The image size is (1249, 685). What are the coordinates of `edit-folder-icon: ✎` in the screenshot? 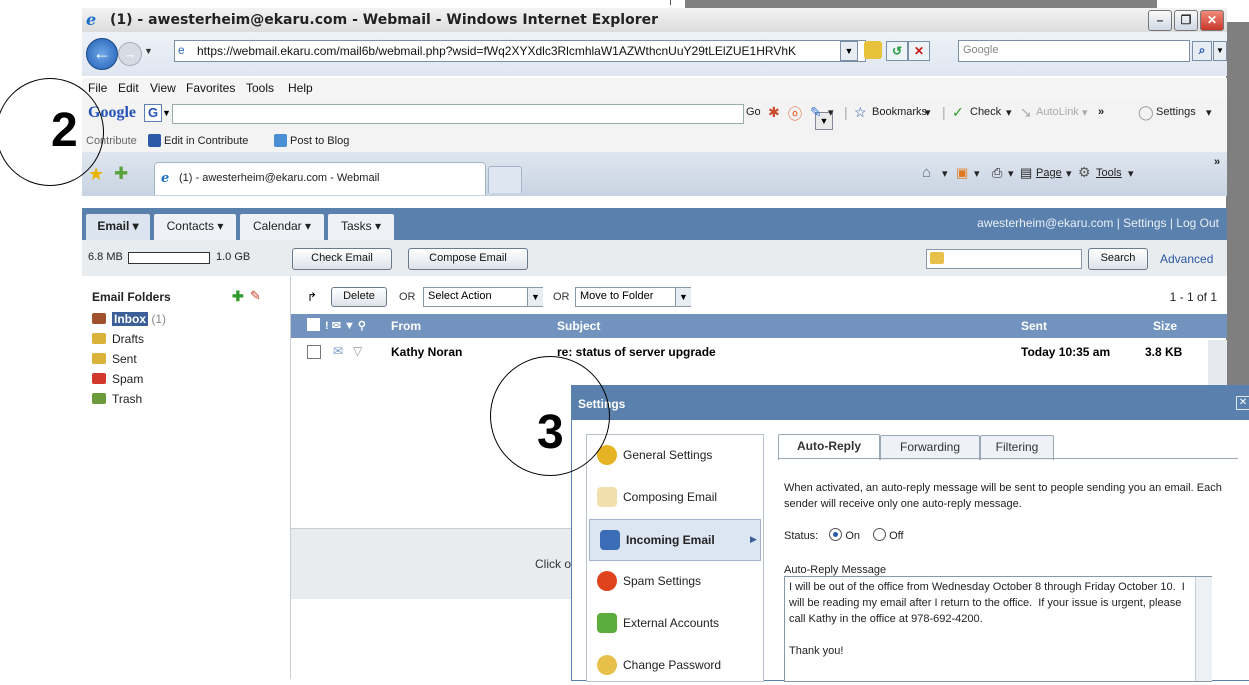 It's located at (255, 296).